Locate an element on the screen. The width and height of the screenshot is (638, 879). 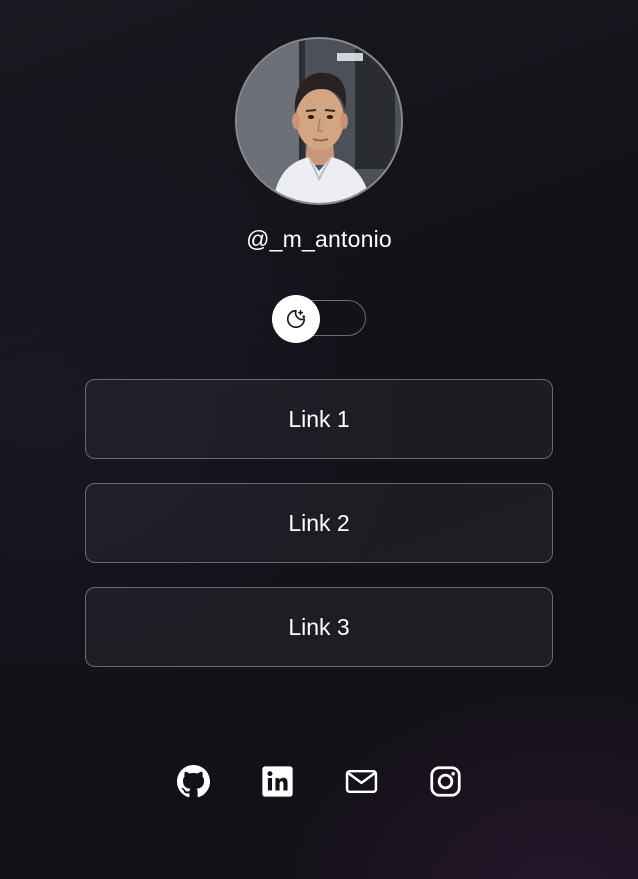
mail-icon is located at coordinates (361, 781).